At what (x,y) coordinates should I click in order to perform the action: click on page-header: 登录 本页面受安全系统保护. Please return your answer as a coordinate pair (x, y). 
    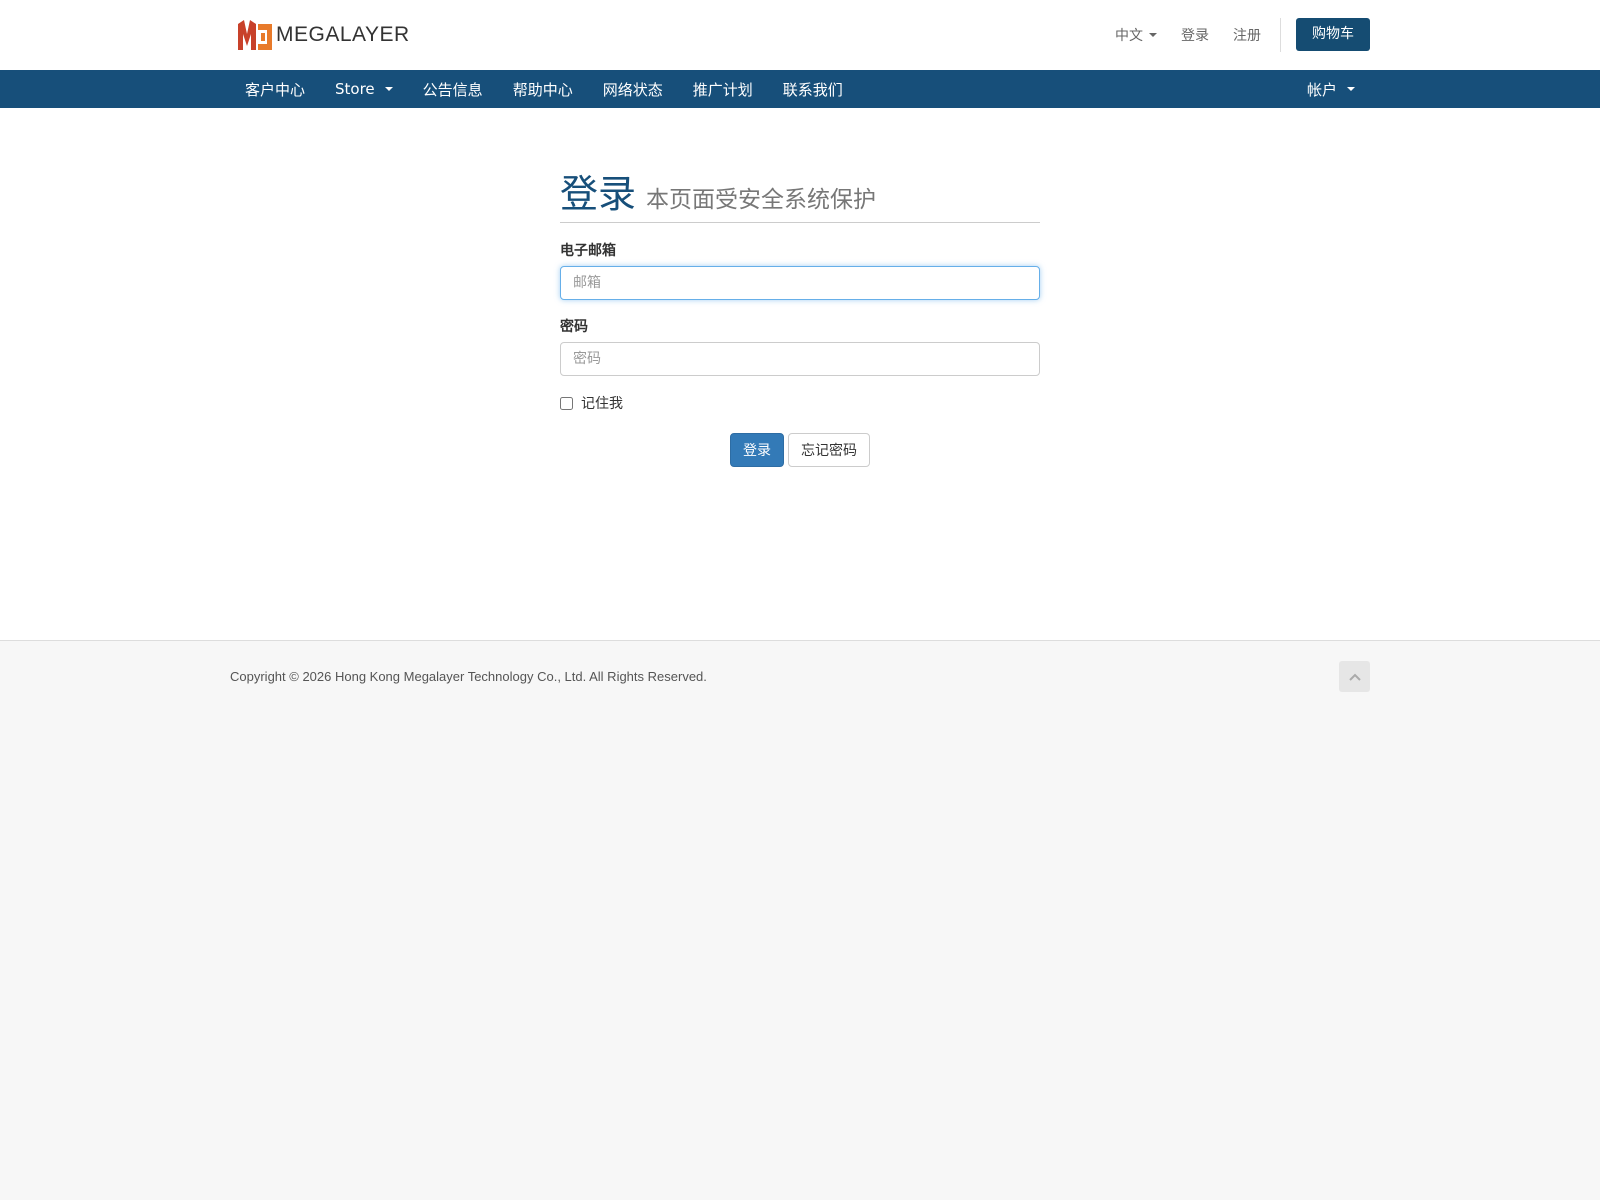
    Looking at the image, I should click on (800, 197).